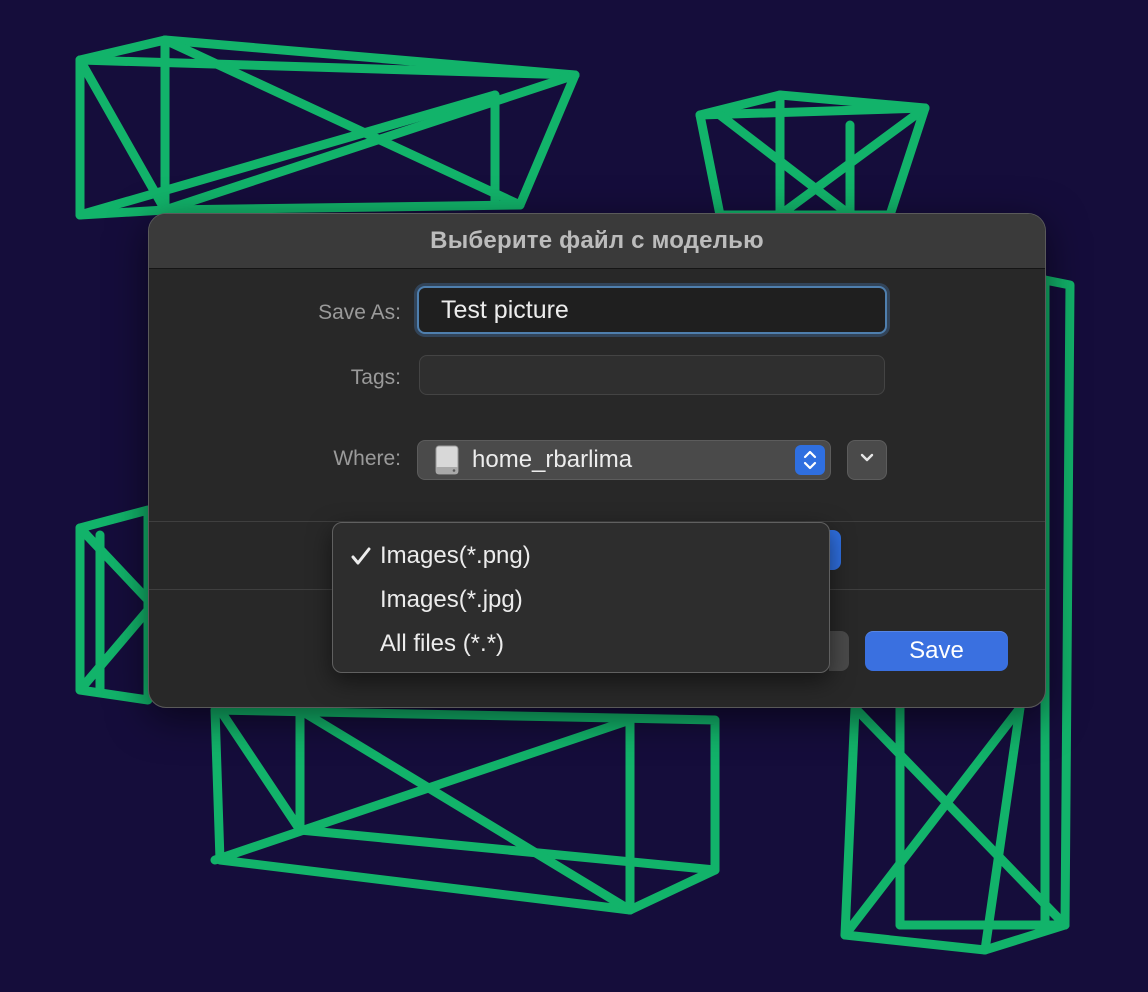 The height and width of the screenshot is (992, 1148). What do you see at coordinates (442, 643) in the screenshot?
I see `menu-item-label: All files (*.*)` at bounding box center [442, 643].